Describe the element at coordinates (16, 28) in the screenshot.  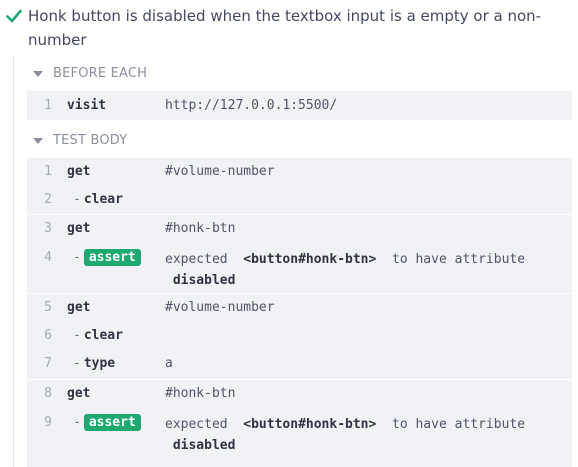
I see `check-icon` at that location.